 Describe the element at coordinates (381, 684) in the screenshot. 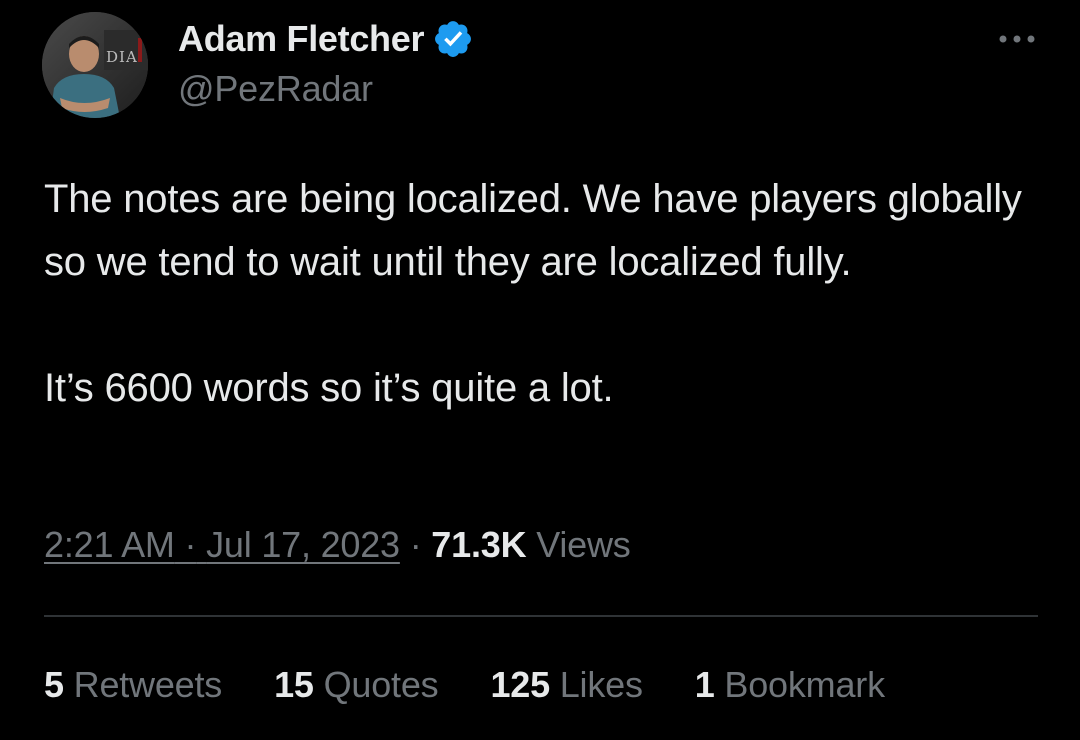

I see `stat-label: Quotes` at that location.